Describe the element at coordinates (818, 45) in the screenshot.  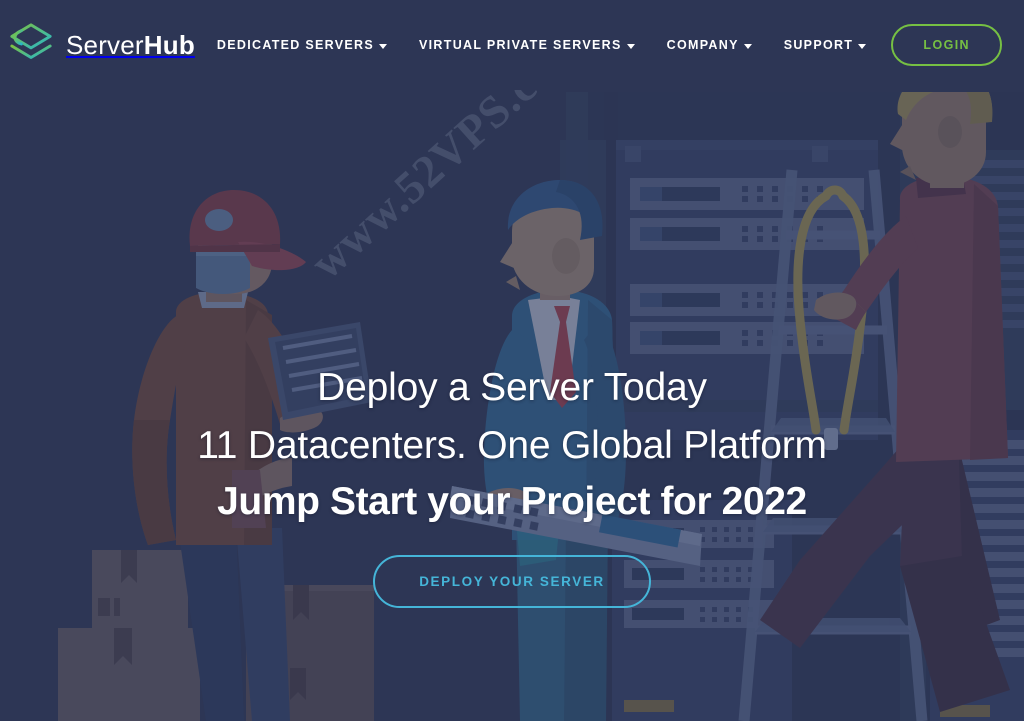
I see `nav-label: SUPPORT` at that location.